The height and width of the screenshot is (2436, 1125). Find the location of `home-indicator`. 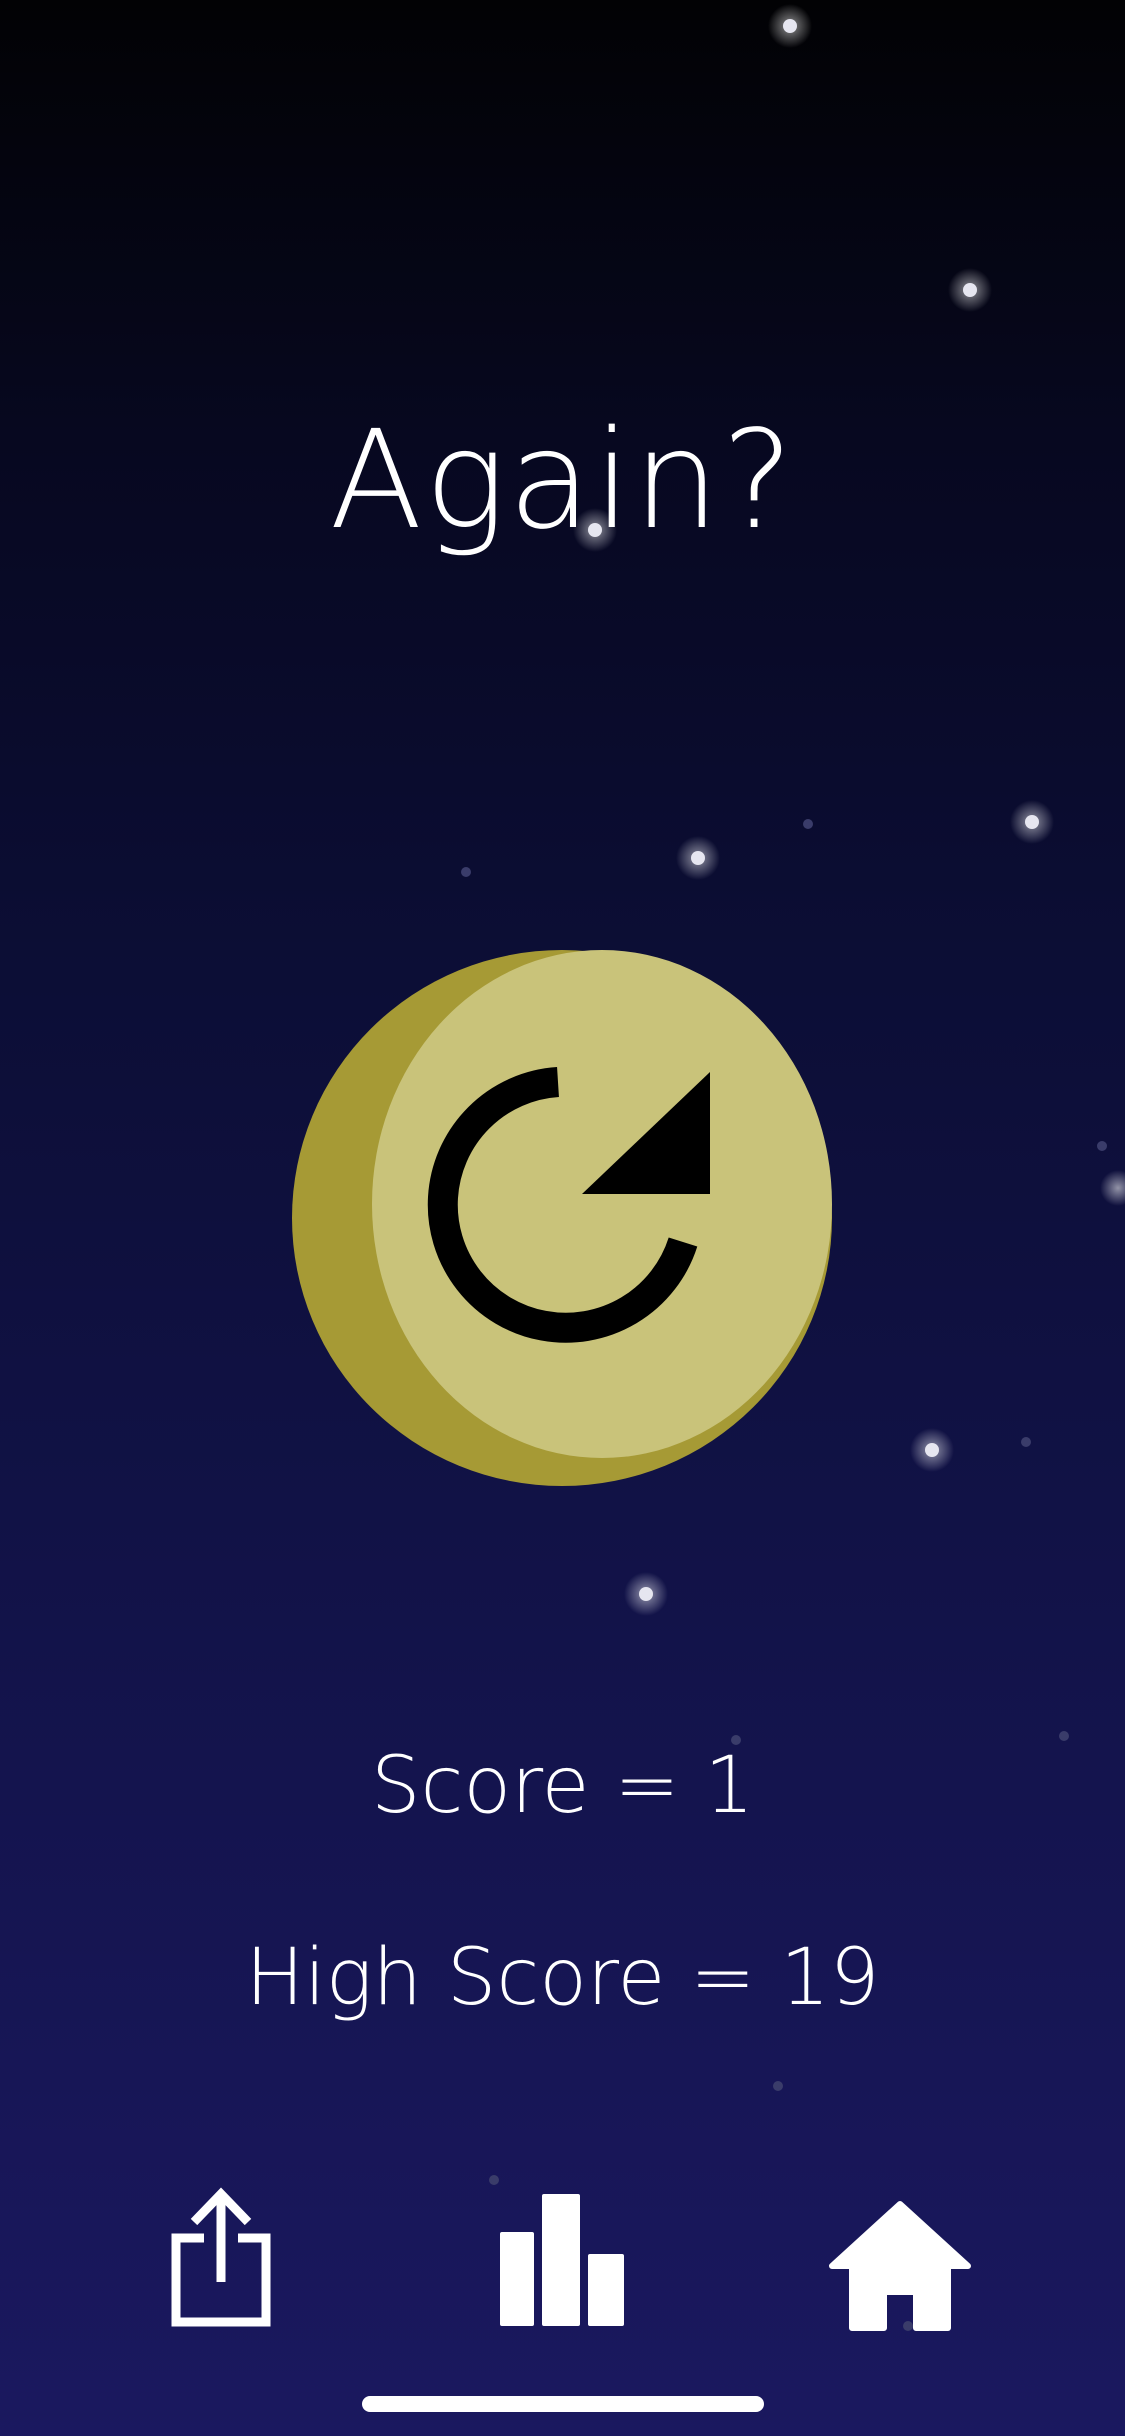

home-indicator is located at coordinates (563, 2404).